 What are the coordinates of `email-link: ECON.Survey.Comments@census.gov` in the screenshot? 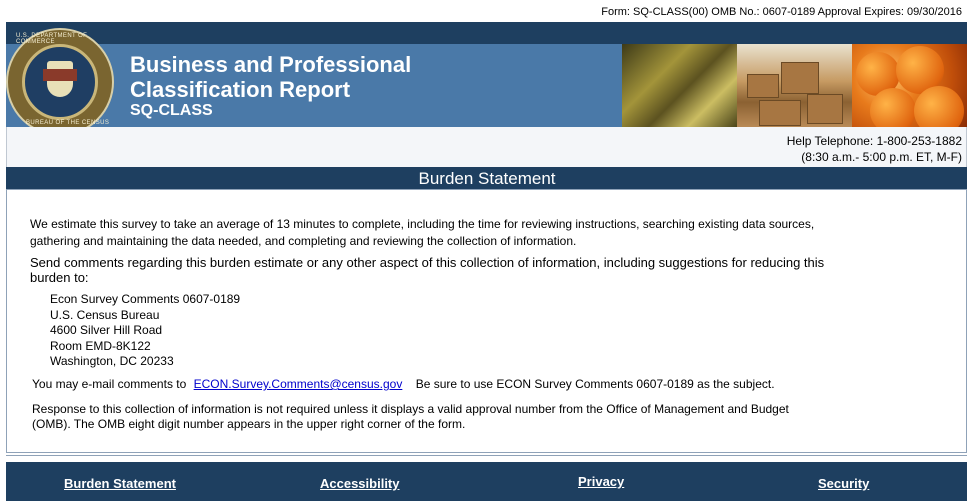 It's located at (298, 384).